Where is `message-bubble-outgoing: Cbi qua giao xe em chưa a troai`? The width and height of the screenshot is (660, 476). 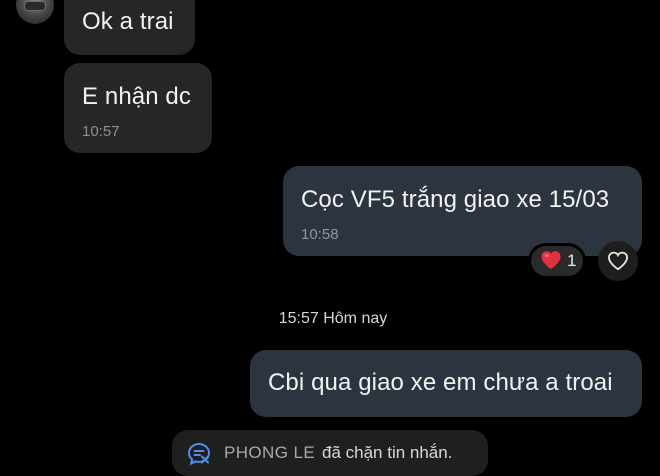 message-bubble-outgoing: Cbi qua giao xe em chưa a troai is located at coordinates (446, 383).